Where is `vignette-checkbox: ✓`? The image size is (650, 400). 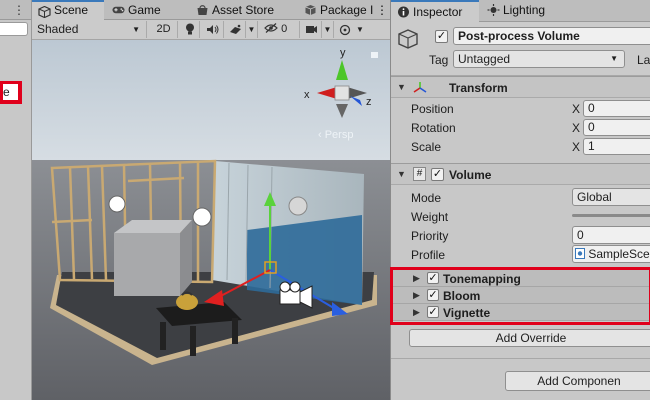
vignette-checkbox: ✓ is located at coordinates (433, 312).